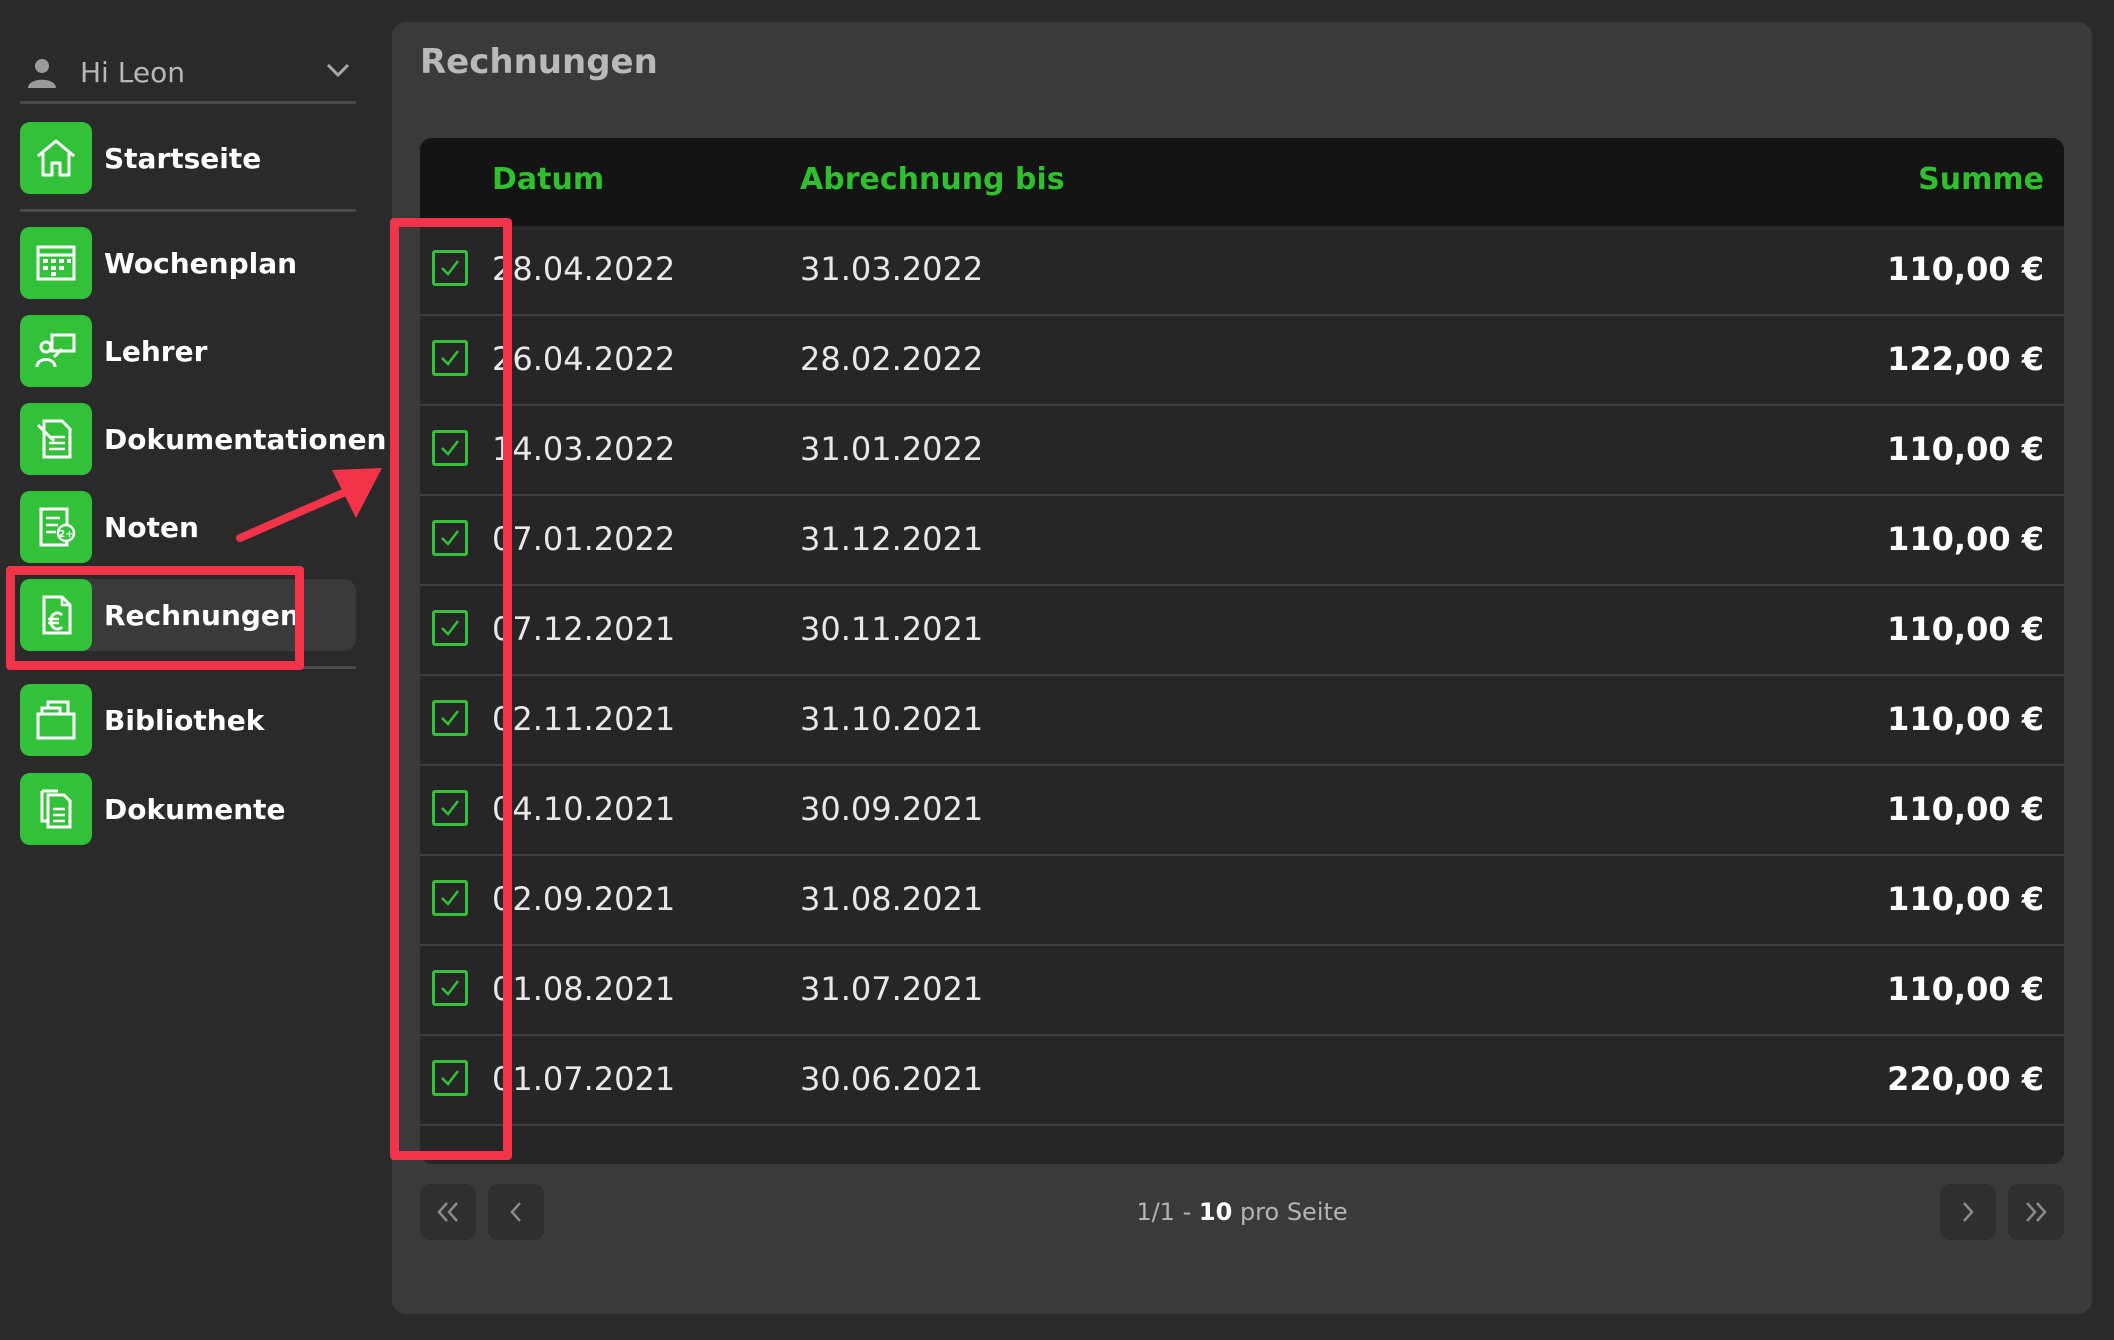  What do you see at coordinates (42, 73) in the screenshot?
I see `user-icon` at bounding box center [42, 73].